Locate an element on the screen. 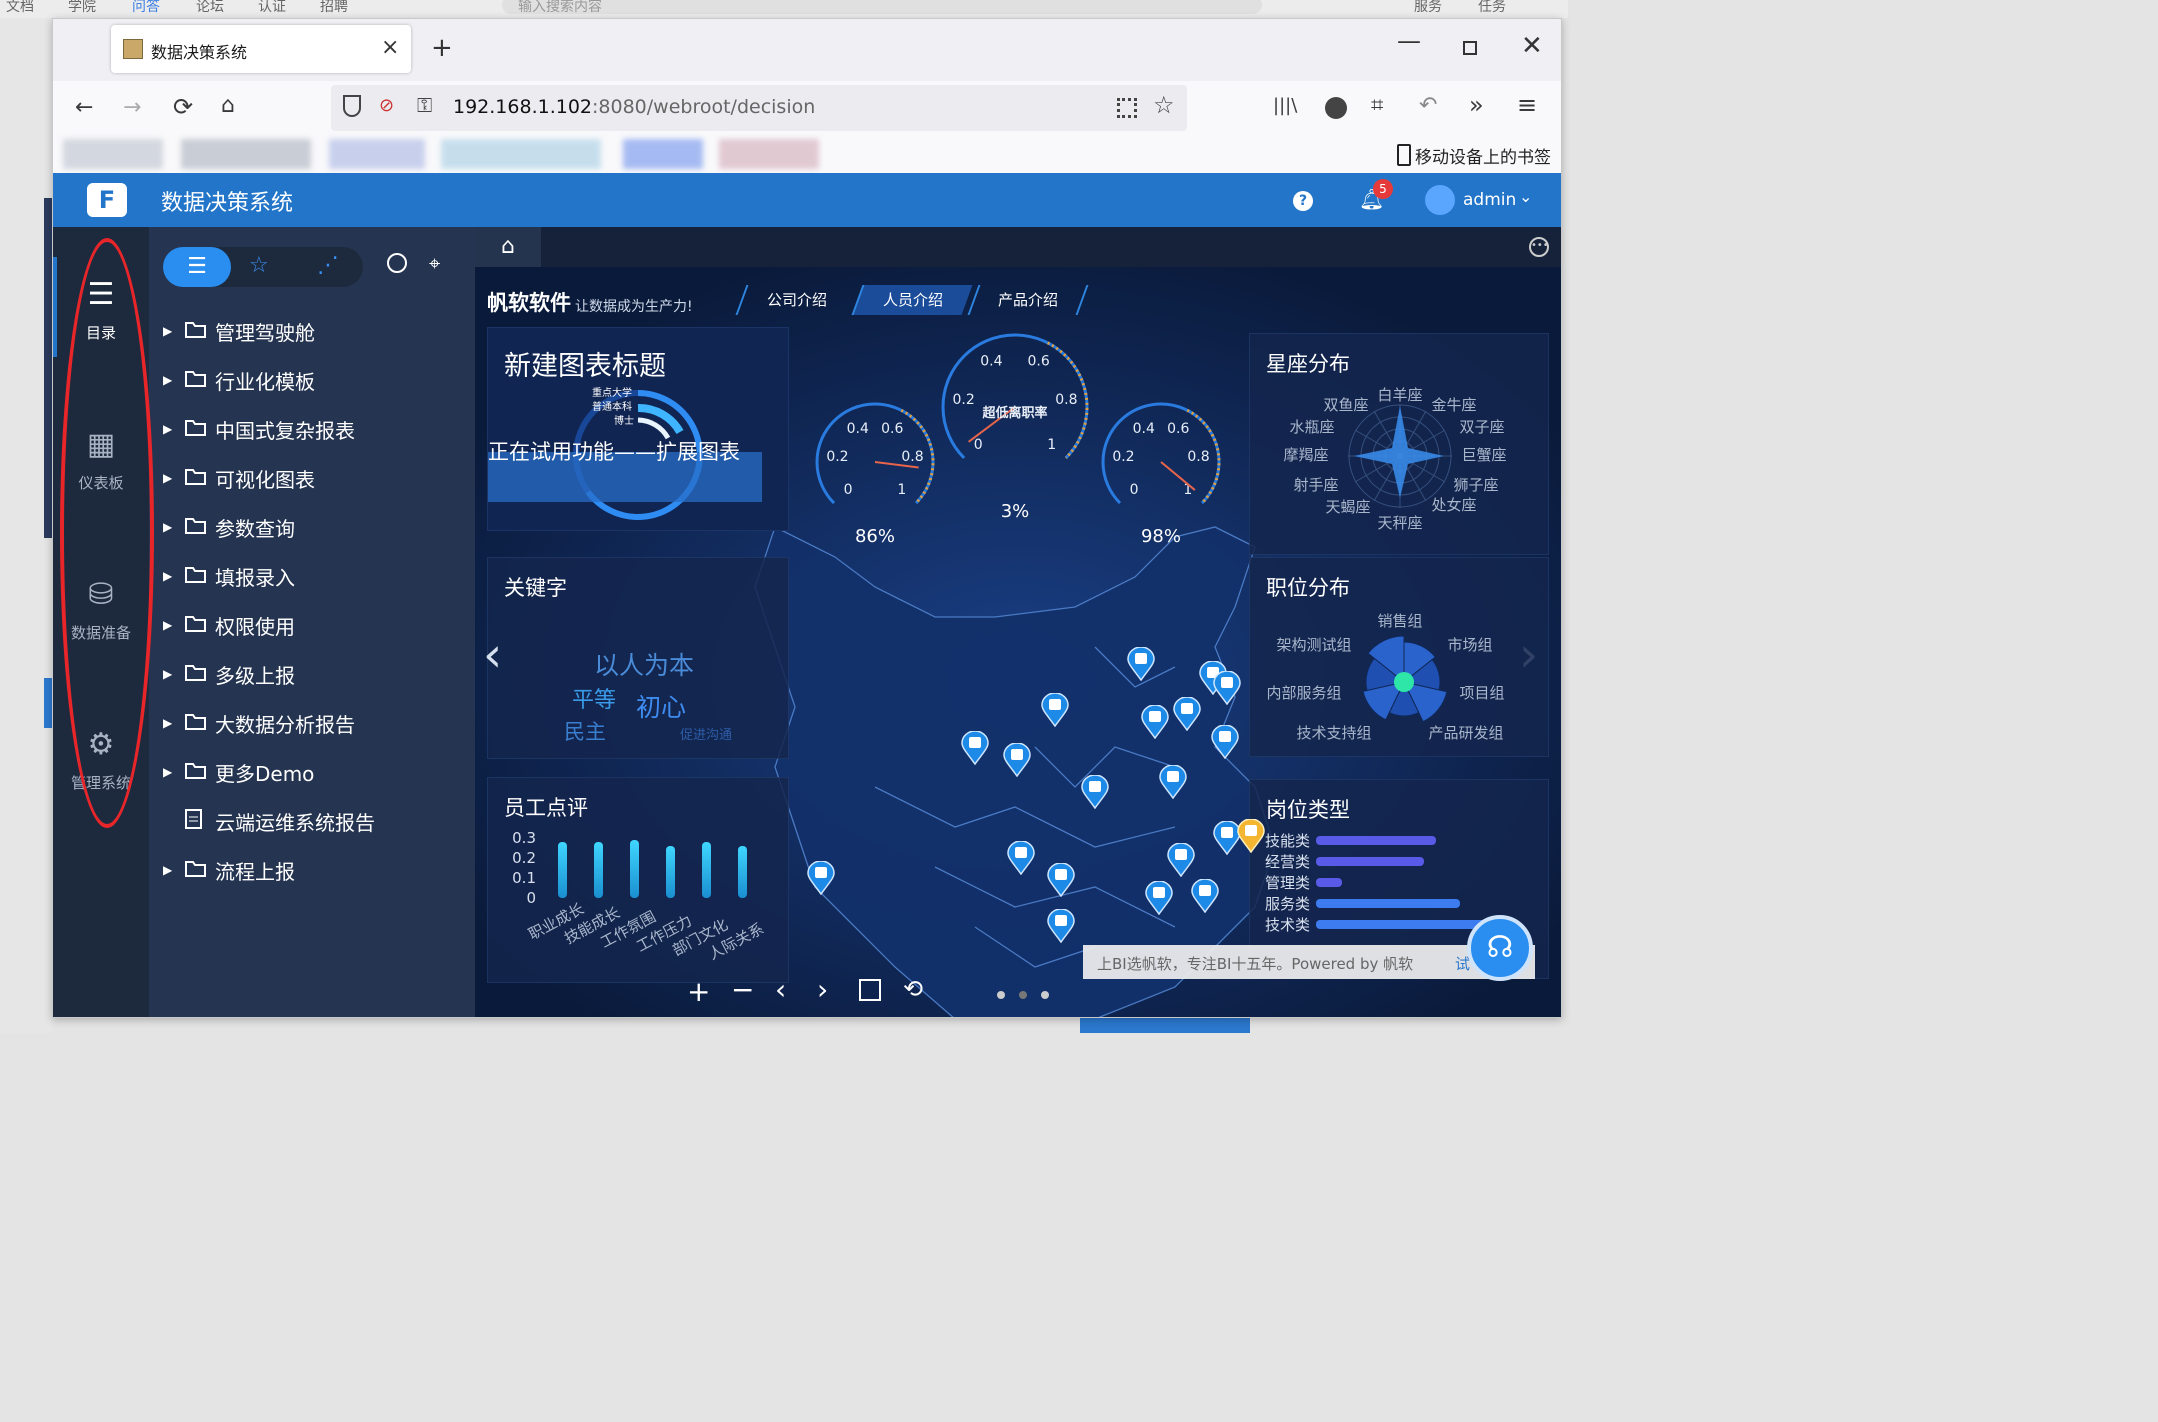 This screenshot has width=2158, height=1422. account-icon is located at coordinates (1336, 108).